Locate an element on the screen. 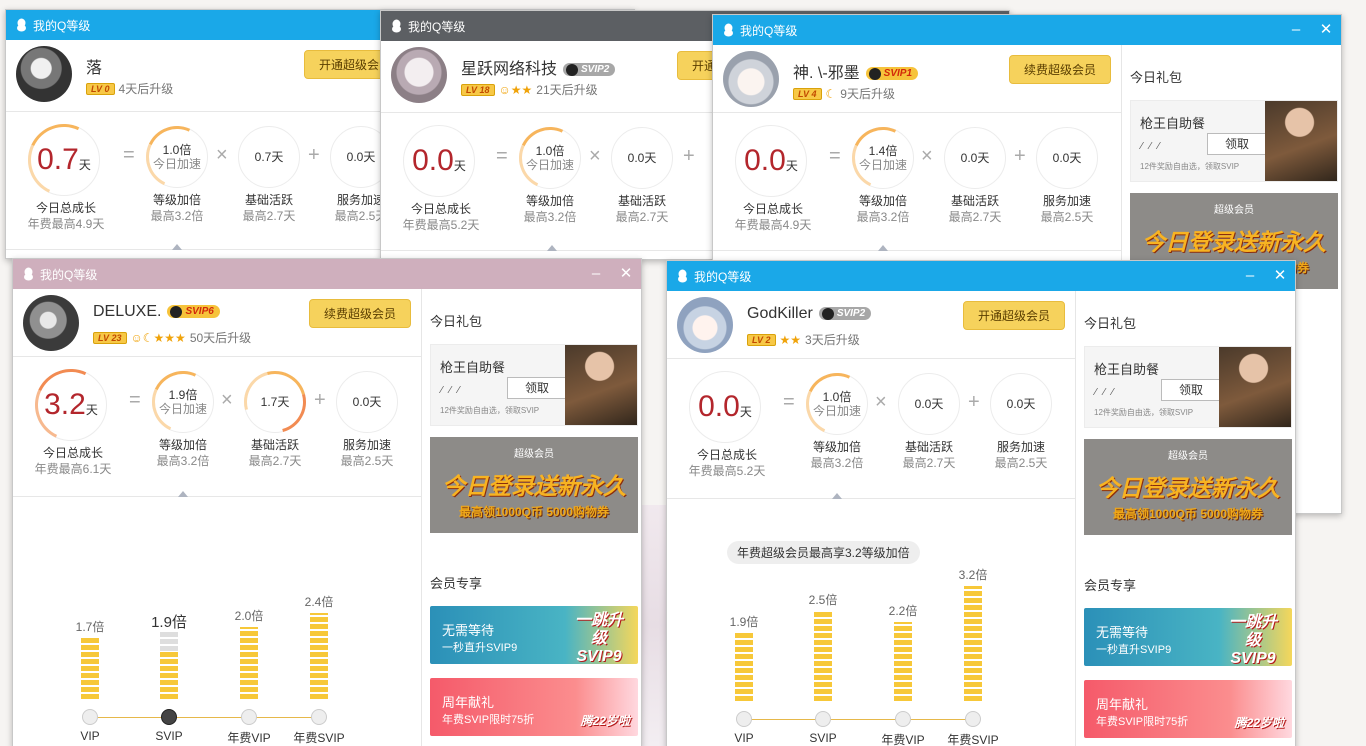 The width and height of the screenshot is (1366, 746). qq-penguin-icon is located at coordinates (728, 30).